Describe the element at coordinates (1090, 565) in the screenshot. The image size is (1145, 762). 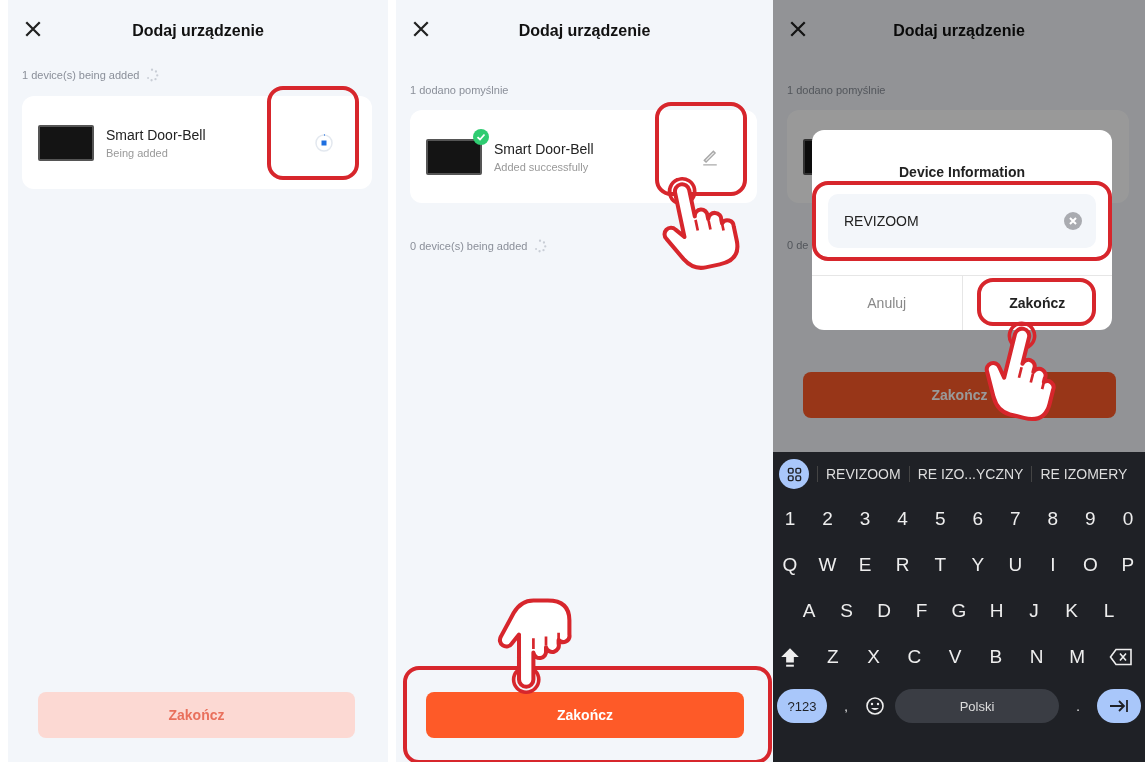
I see `keyboard-key: O` at that location.